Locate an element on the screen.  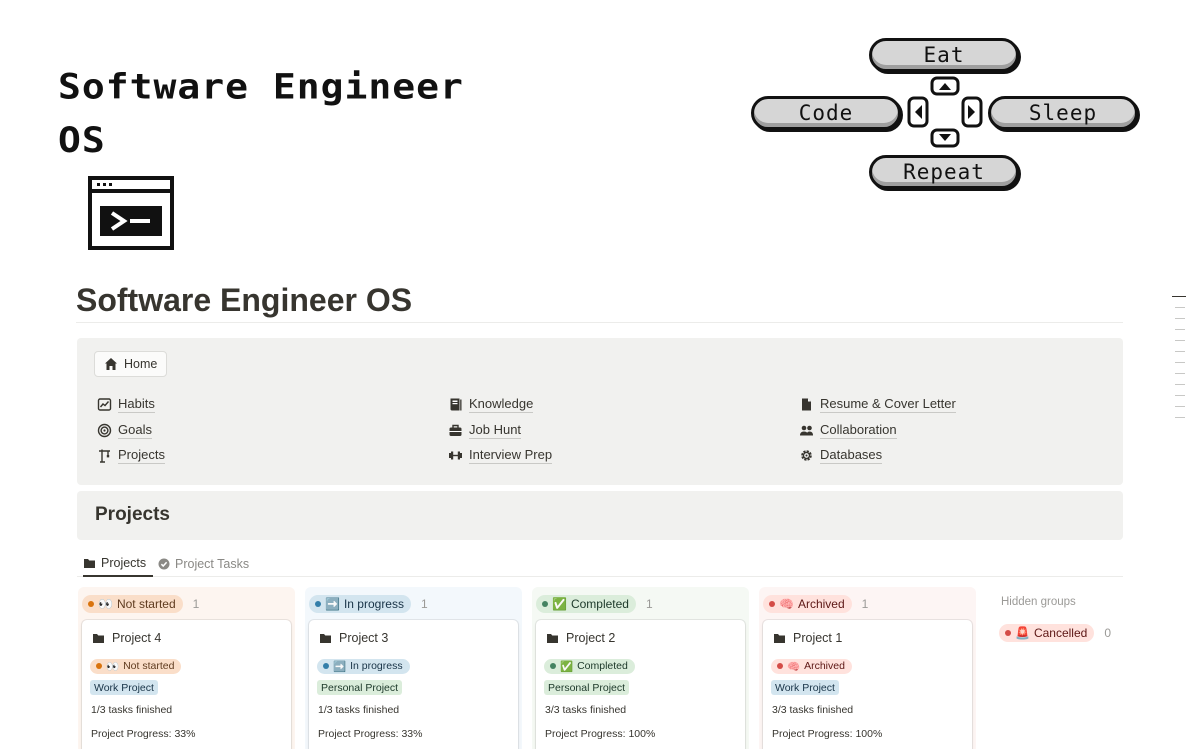
card-status: 👀 Not started is located at coordinates (136, 665).